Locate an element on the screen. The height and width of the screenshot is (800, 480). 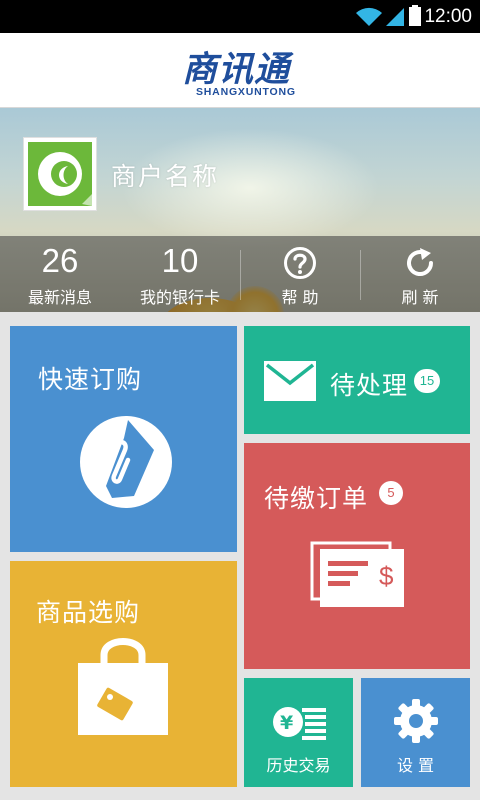
status-bar: 12:00 is located at coordinates (240, 16).